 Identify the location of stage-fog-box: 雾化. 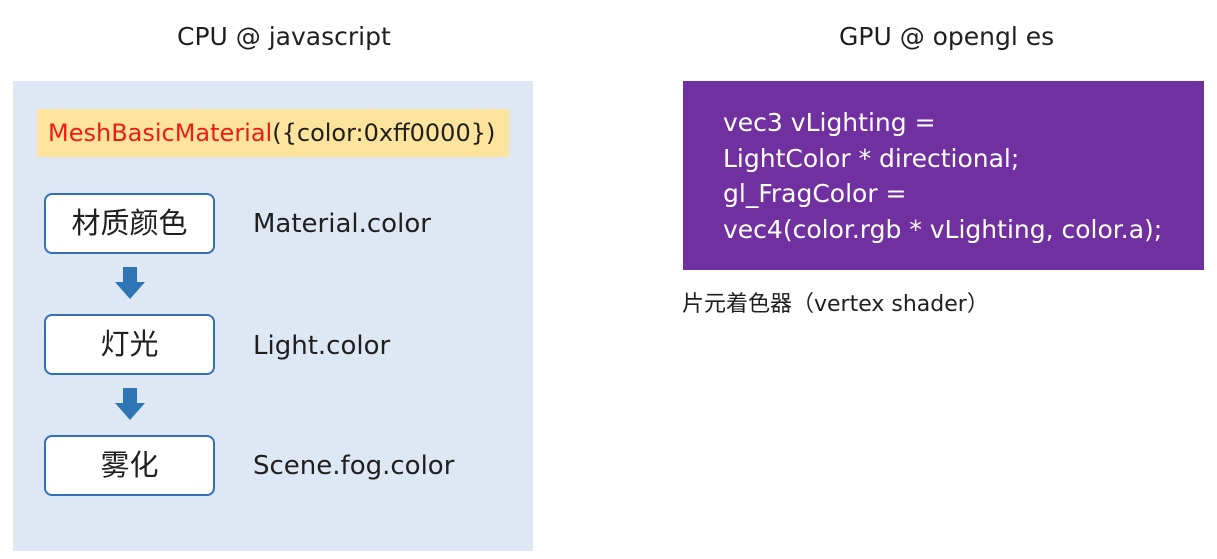
(129, 465).